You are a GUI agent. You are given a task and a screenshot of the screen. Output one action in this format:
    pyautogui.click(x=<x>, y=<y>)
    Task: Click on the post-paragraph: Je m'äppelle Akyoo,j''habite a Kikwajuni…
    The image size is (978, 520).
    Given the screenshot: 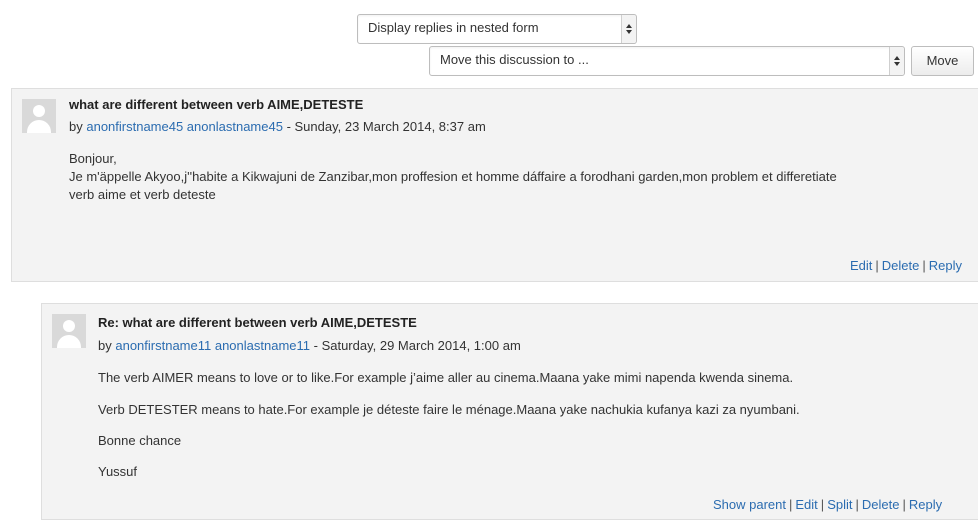 What is the action you would take?
    pyautogui.click(x=453, y=176)
    